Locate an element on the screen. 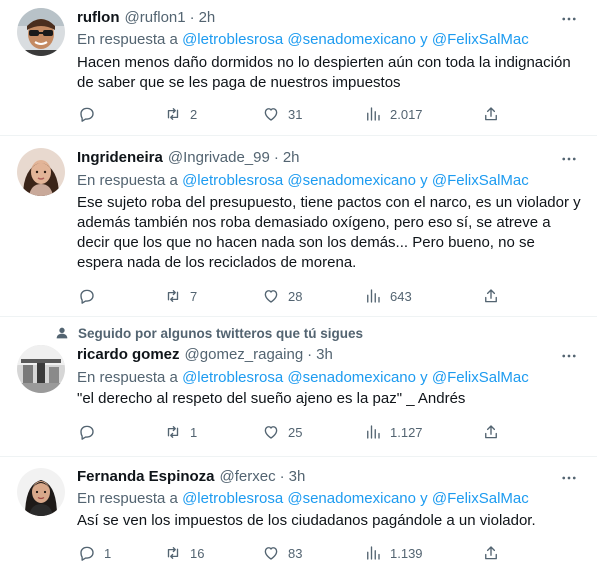 Image resolution: width=597 pixels, height=573 pixels. retweet-button: 2 is located at coordinates (180, 114).